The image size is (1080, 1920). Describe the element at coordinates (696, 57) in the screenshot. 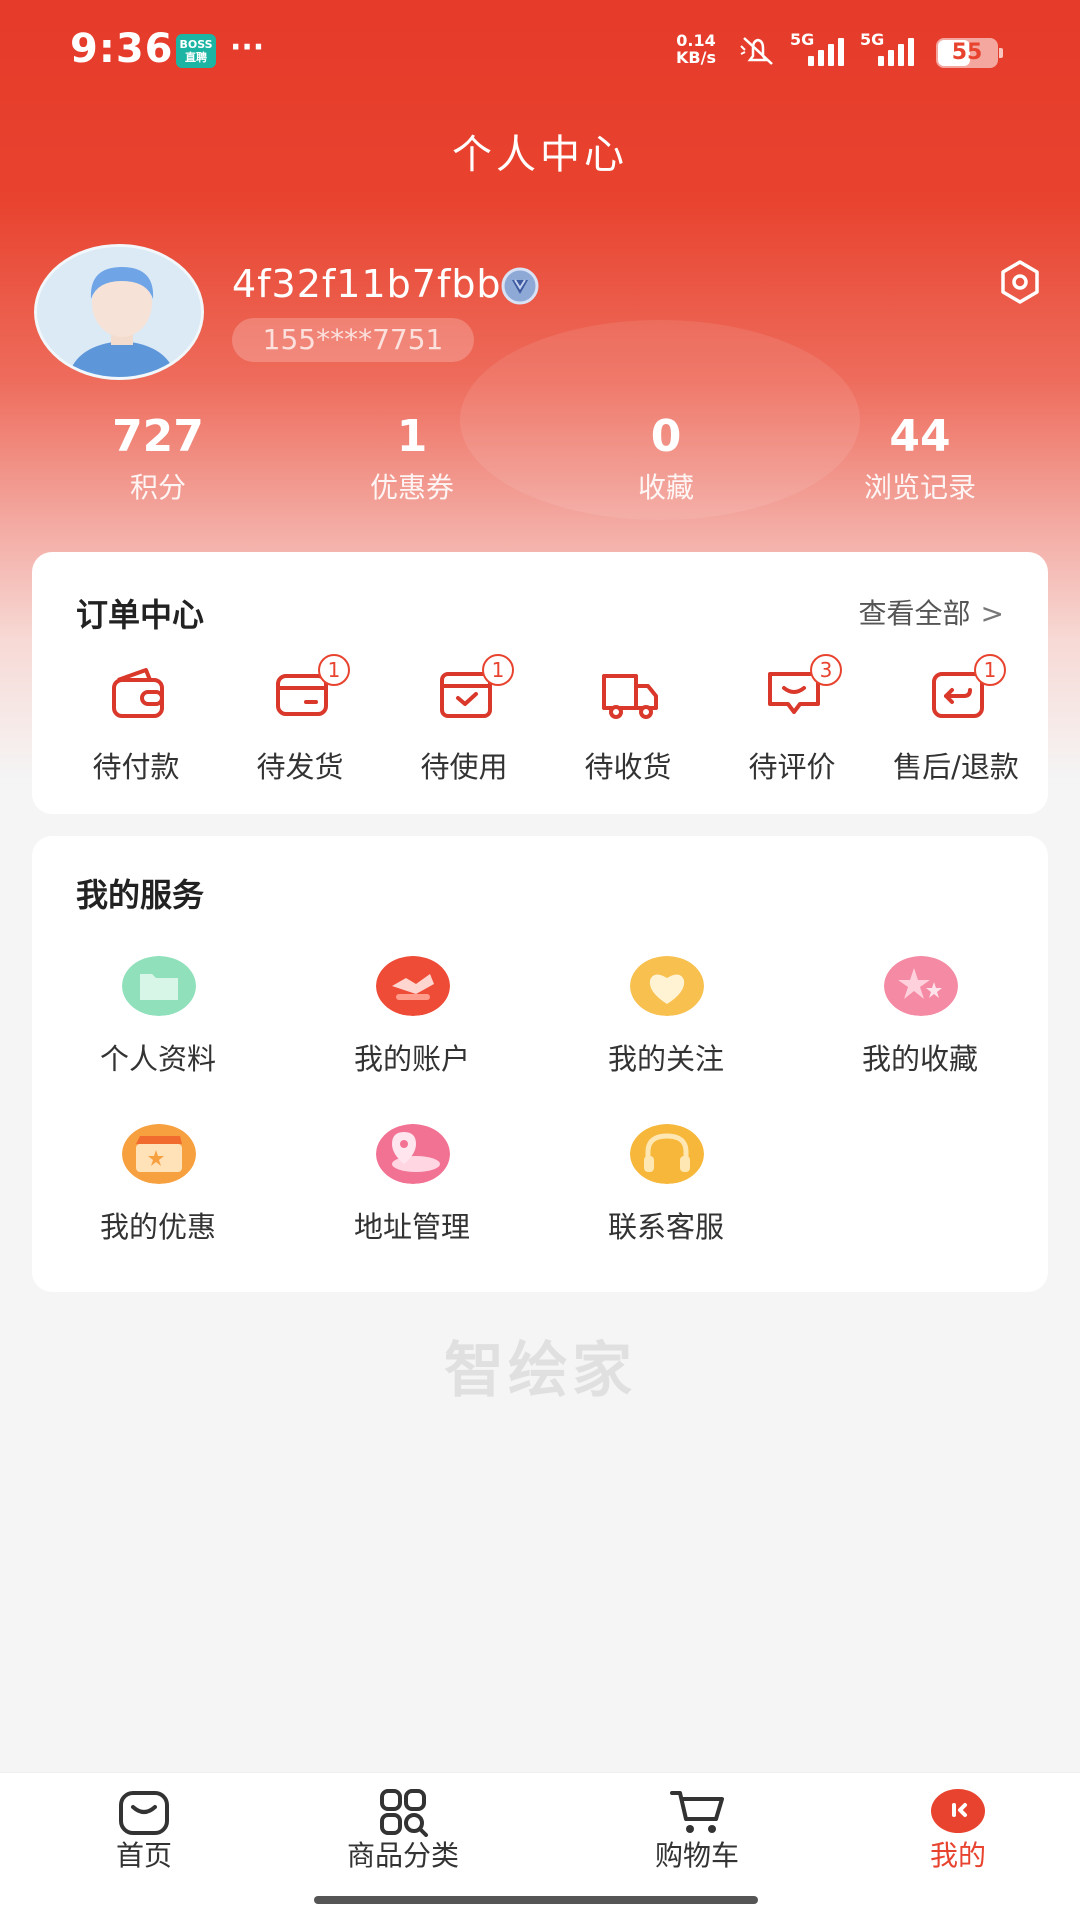

I see `net-speed-unit: KB/s` at that location.